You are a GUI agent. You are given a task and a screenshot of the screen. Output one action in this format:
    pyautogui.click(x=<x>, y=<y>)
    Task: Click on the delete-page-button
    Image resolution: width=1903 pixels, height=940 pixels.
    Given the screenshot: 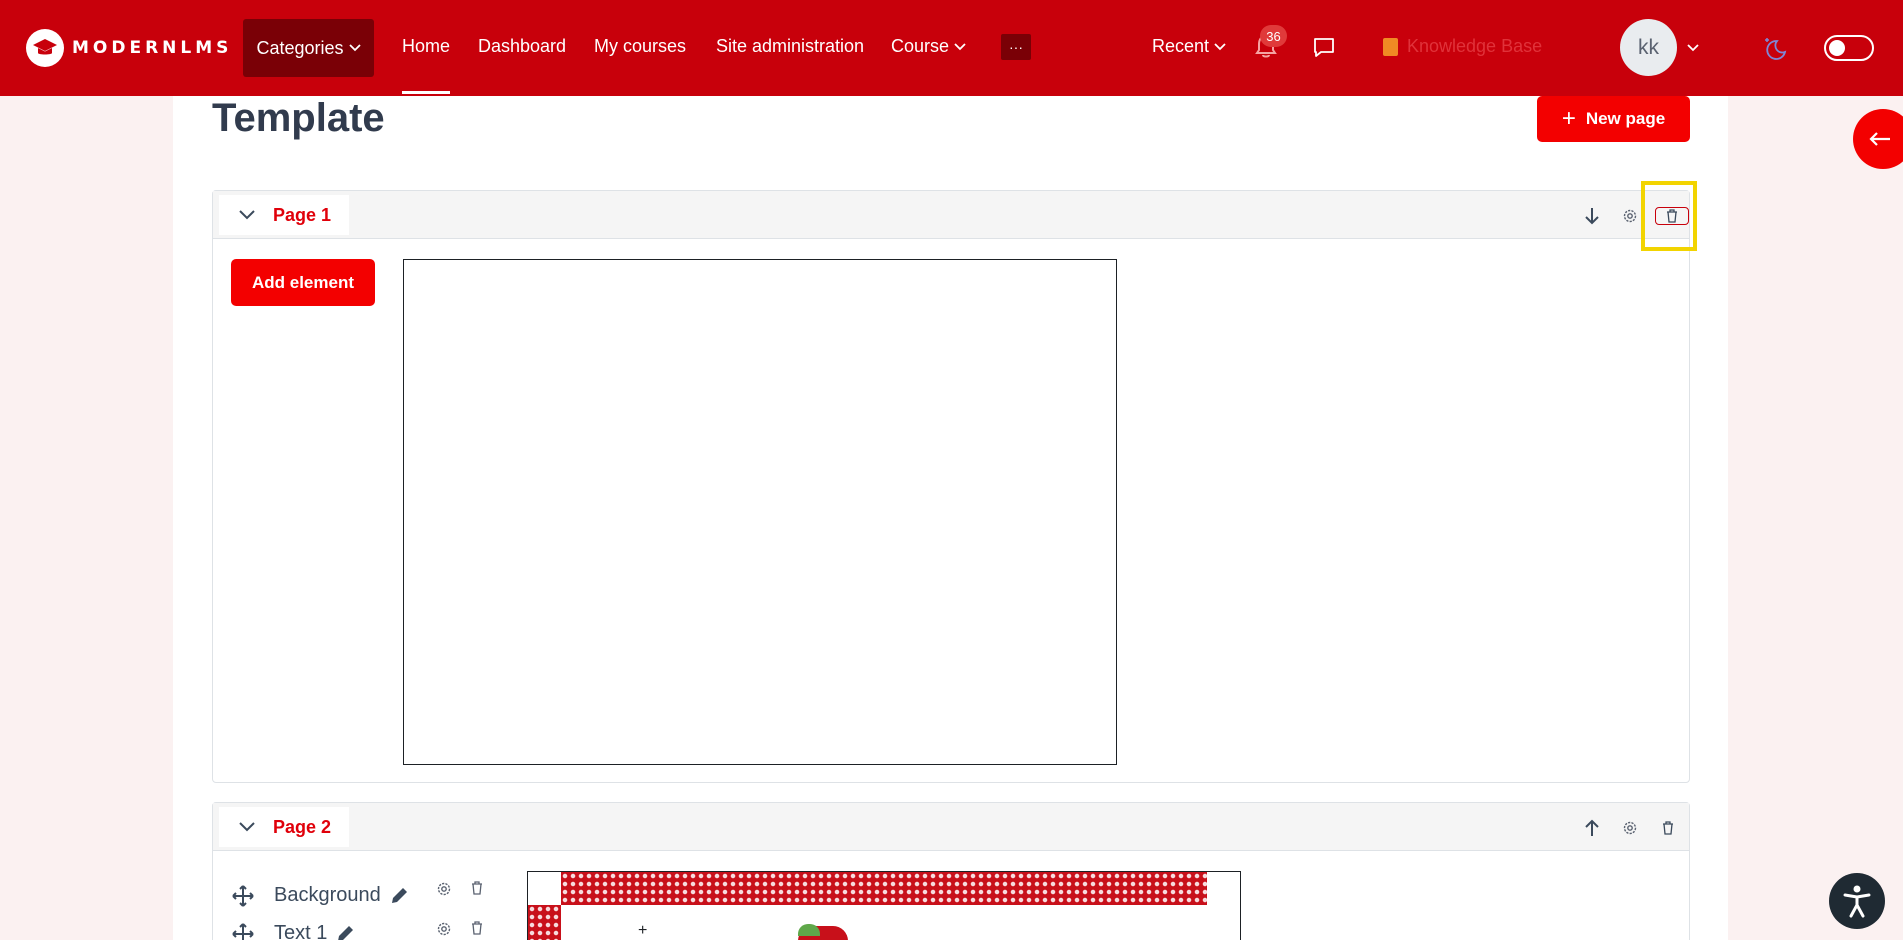 What is the action you would take?
    pyautogui.click(x=1668, y=828)
    